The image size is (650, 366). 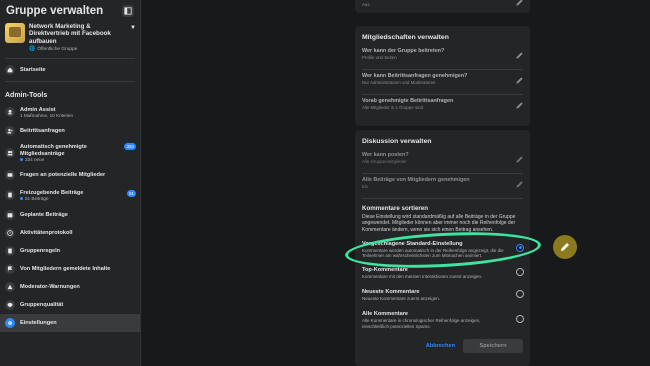 I want to click on sidebar-item-sub: 51 Beiträge, so click(x=51, y=198).